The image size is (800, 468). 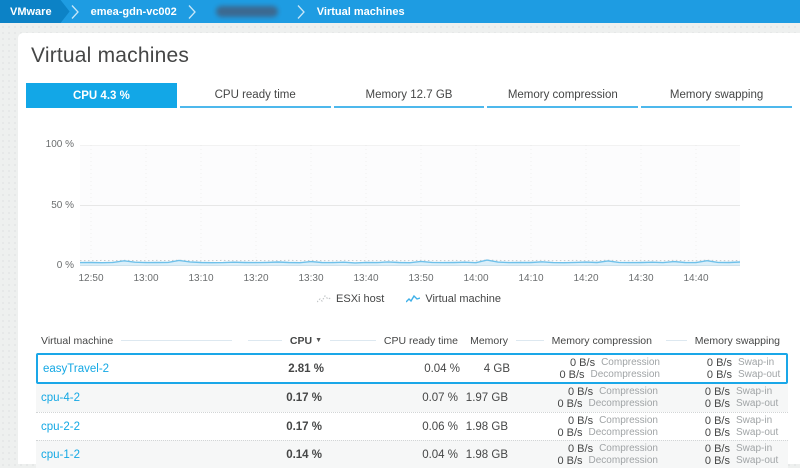 What do you see at coordinates (486, 398) in the screenshot?
I see `memory-value: 1.97 GB` at bounding box center [486, 398].